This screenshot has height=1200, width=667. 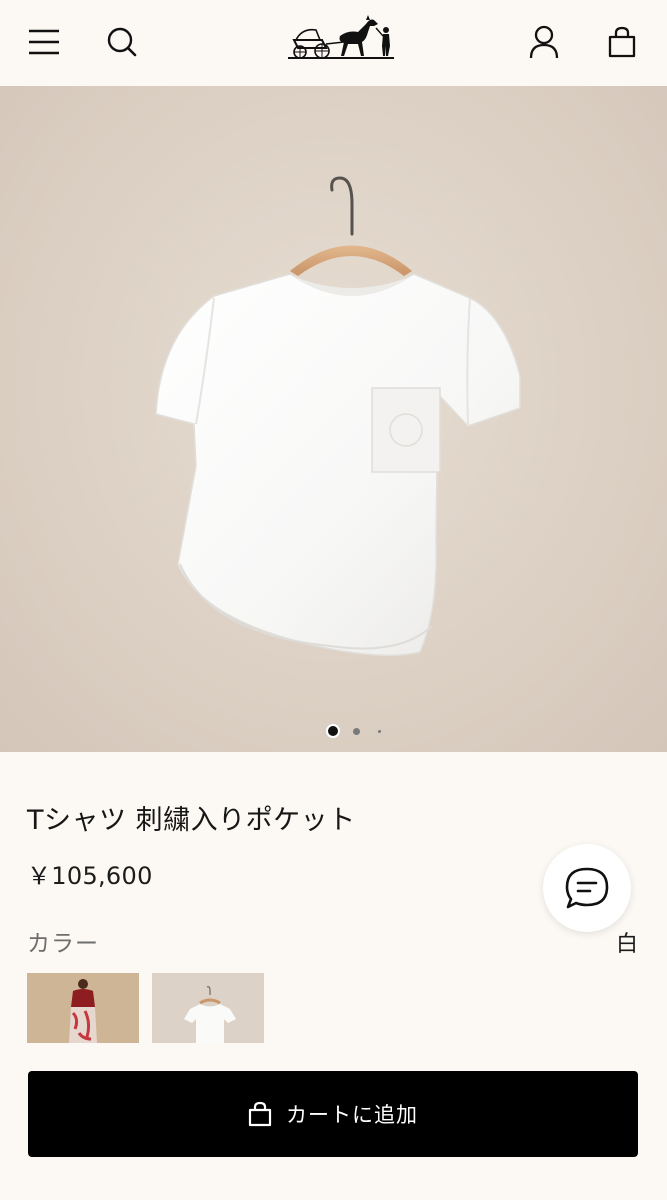 I want to click on color-label: カラー, so click(x=63, y=944).